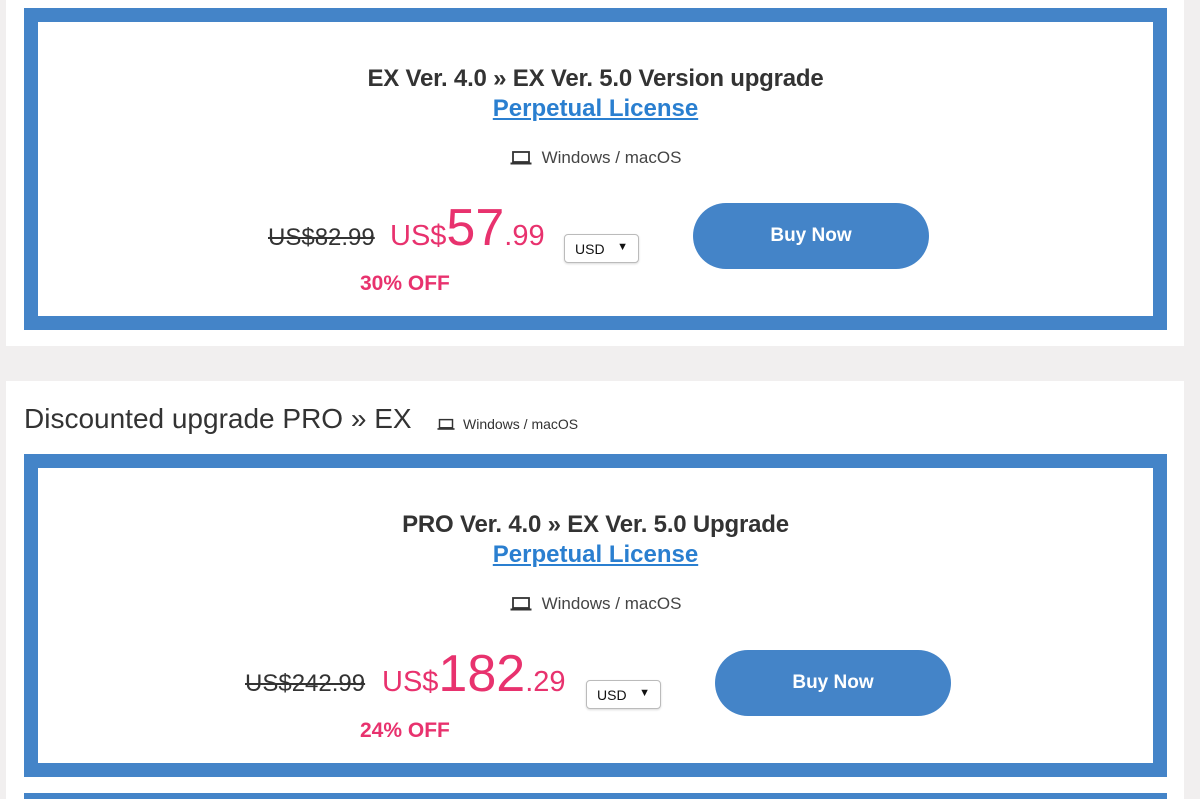 The image size is (1200, 799). I want to click on sale-price: US$57.99, so click(467, 228).